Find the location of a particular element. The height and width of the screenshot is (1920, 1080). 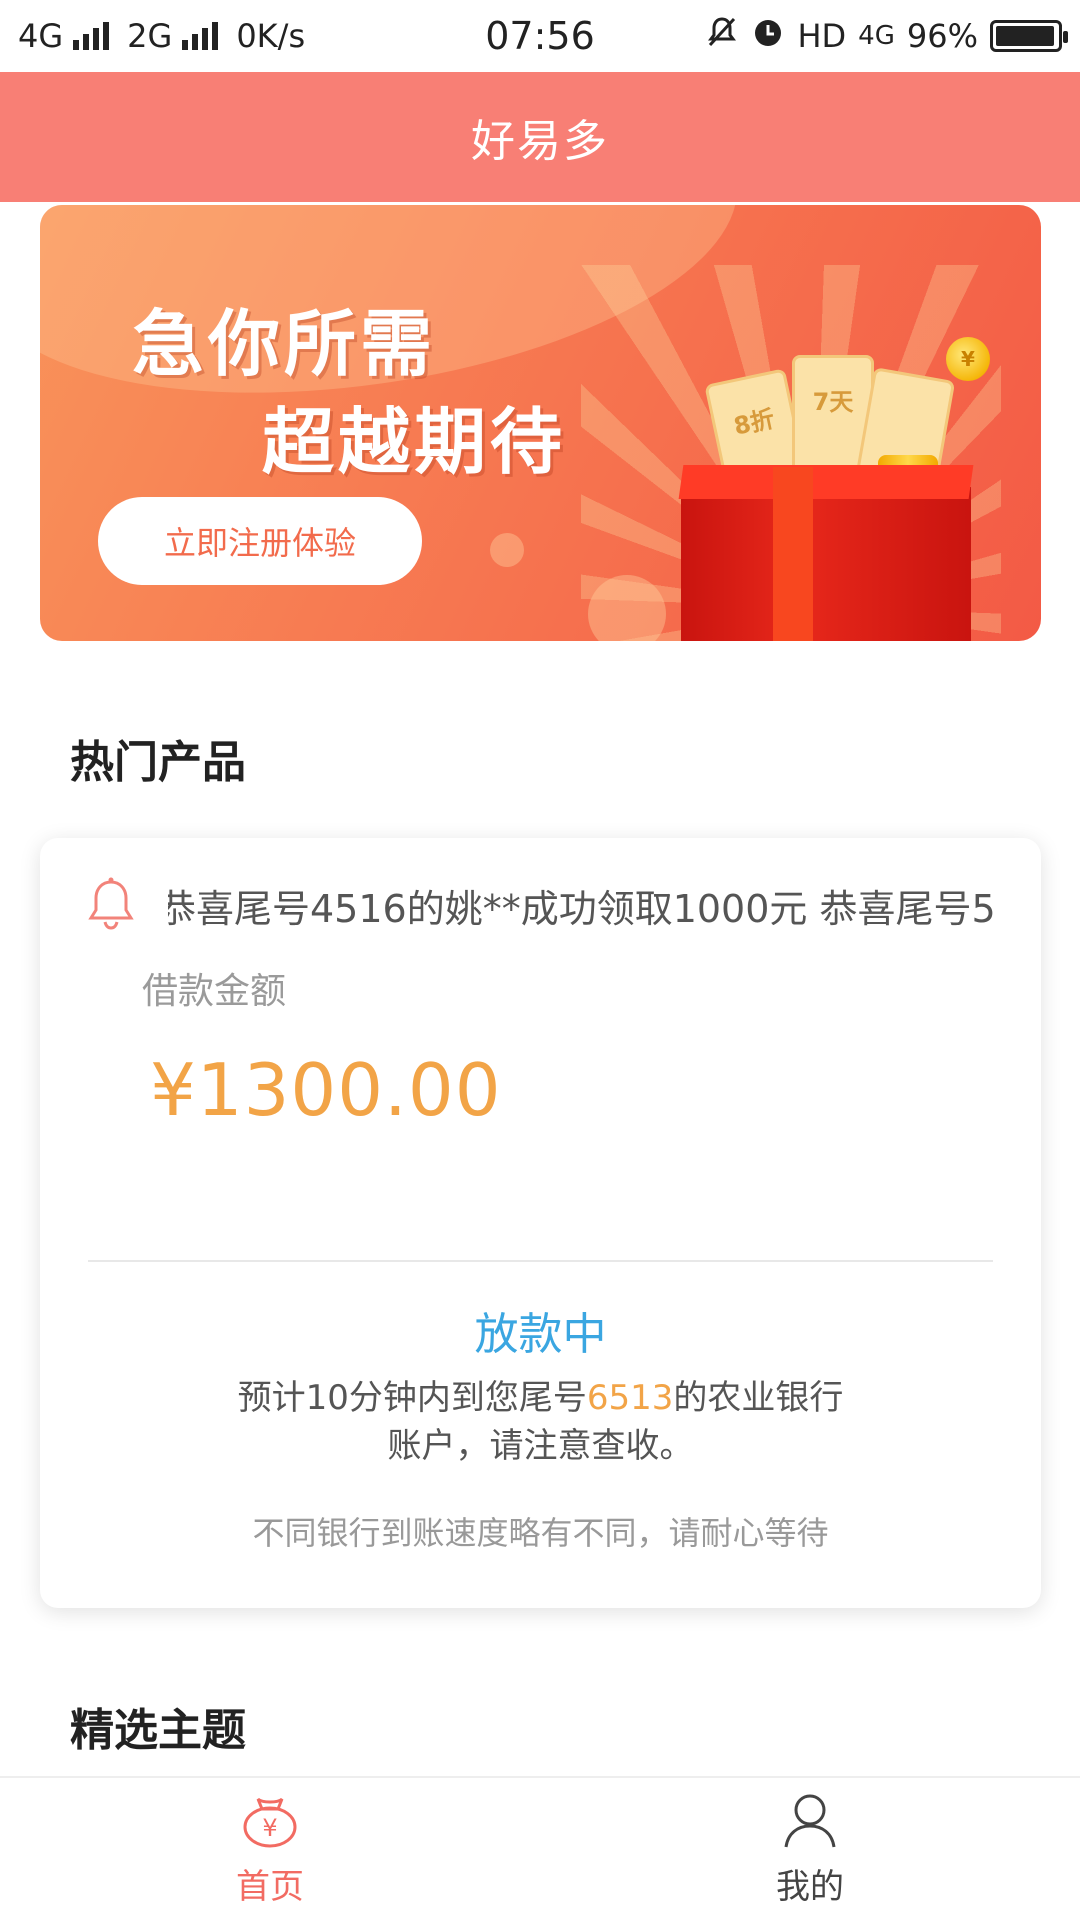

notice-line2: 账户，请注意查收。 is located at coordinates (540, 1446).